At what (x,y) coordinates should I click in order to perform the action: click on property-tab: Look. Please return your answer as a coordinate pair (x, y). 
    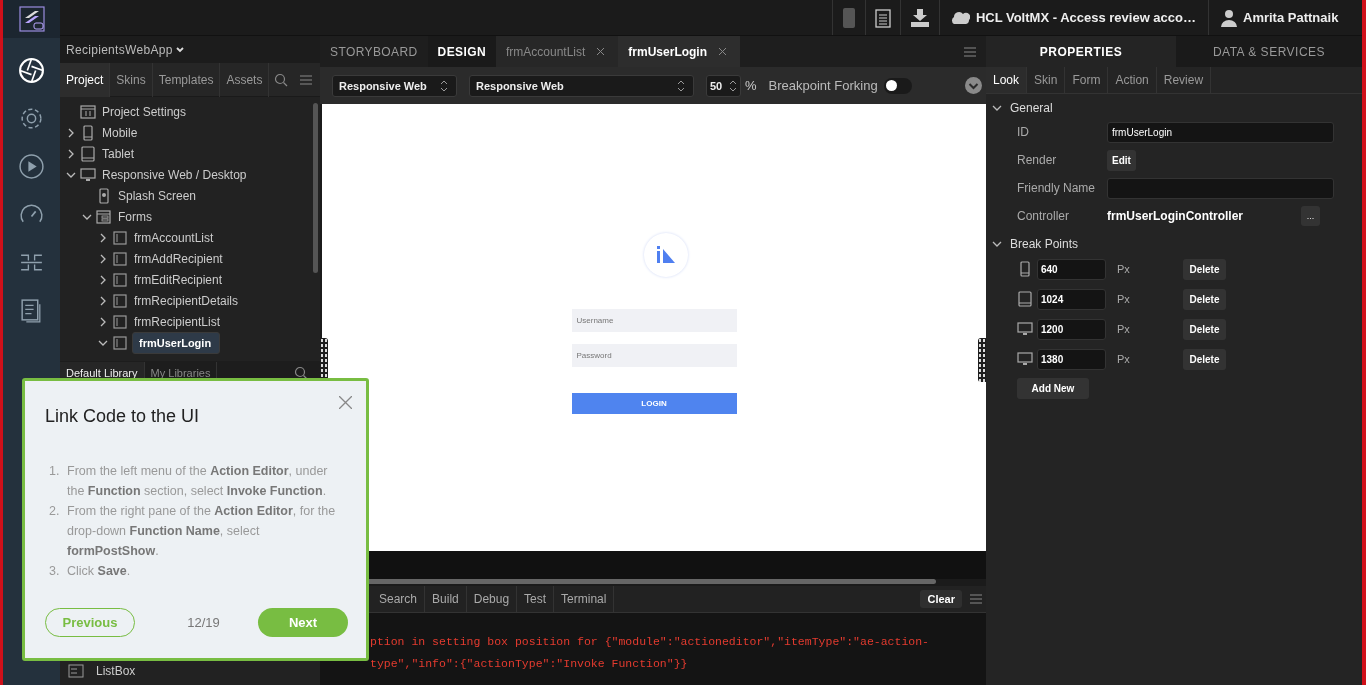
    Looking at the image, I should click on (1007, 80).